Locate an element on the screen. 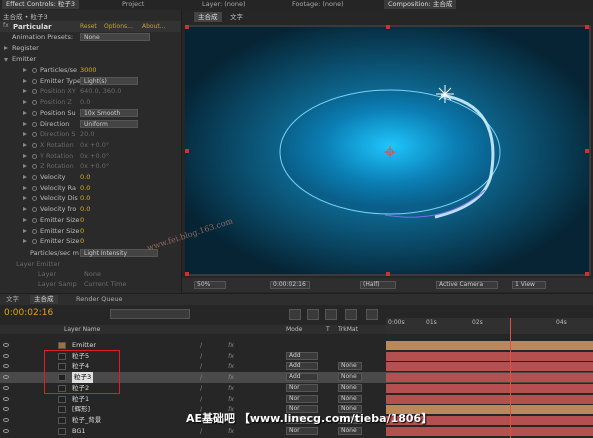  presets-dropdown: None is located at coordinates (115, 37).